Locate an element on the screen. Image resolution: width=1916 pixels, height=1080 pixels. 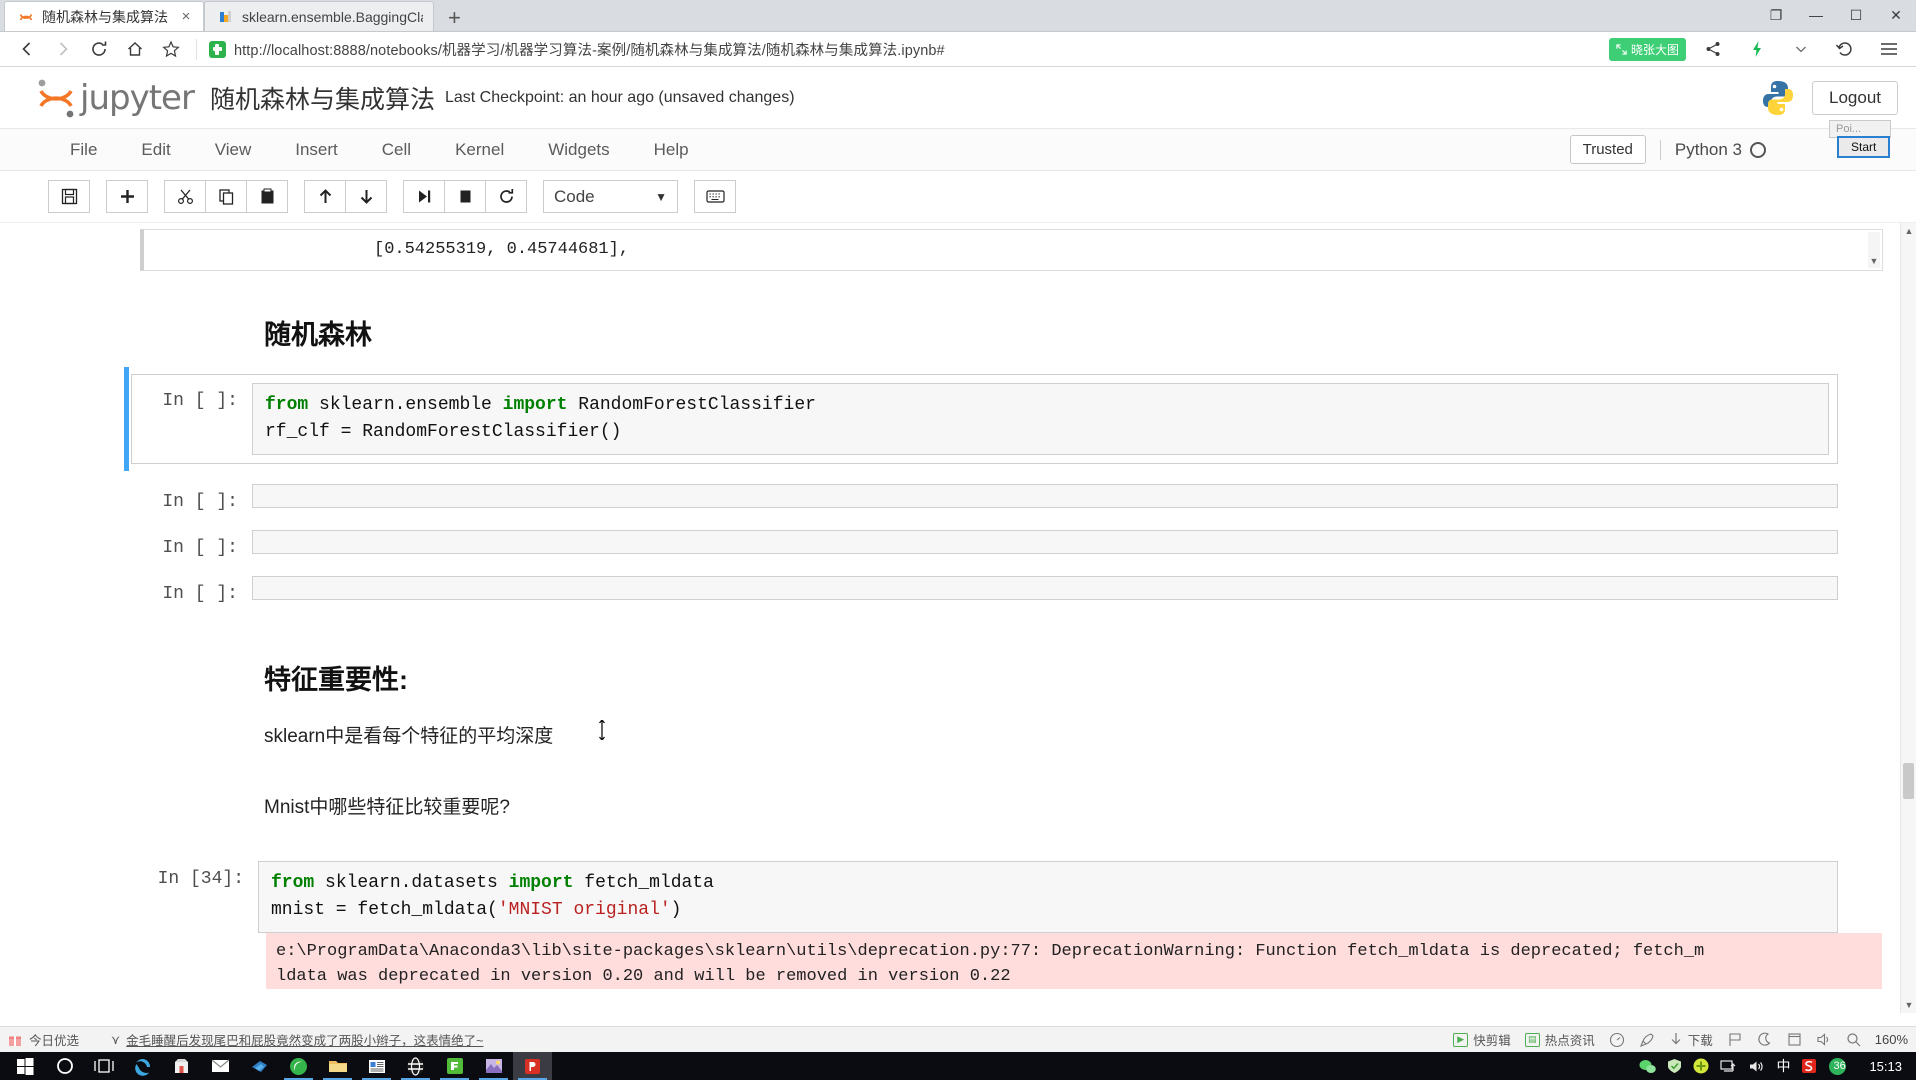
arrow-up-icon is located at coordinates (325, 196).